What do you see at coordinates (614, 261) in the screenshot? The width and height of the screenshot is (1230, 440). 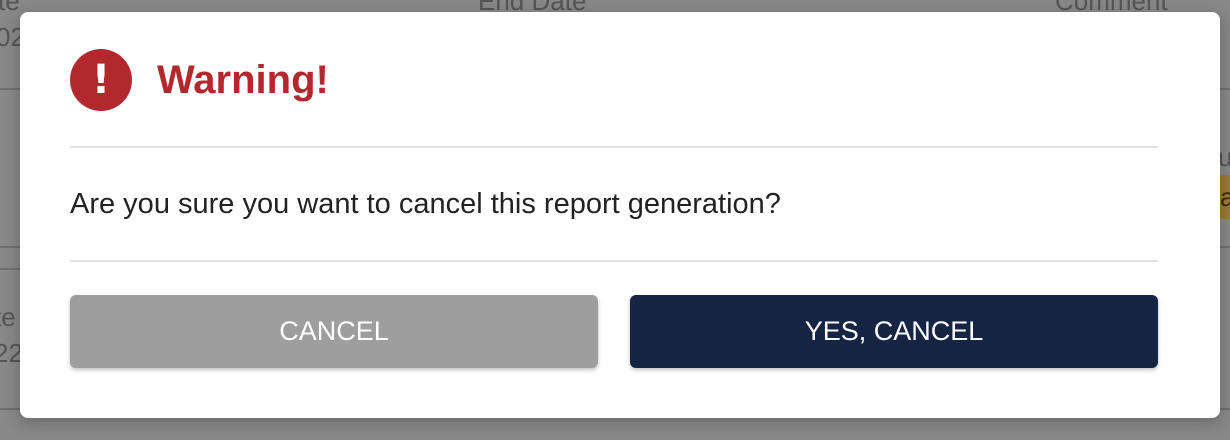 I see `footer-divider` at bounding box center [614, 261].